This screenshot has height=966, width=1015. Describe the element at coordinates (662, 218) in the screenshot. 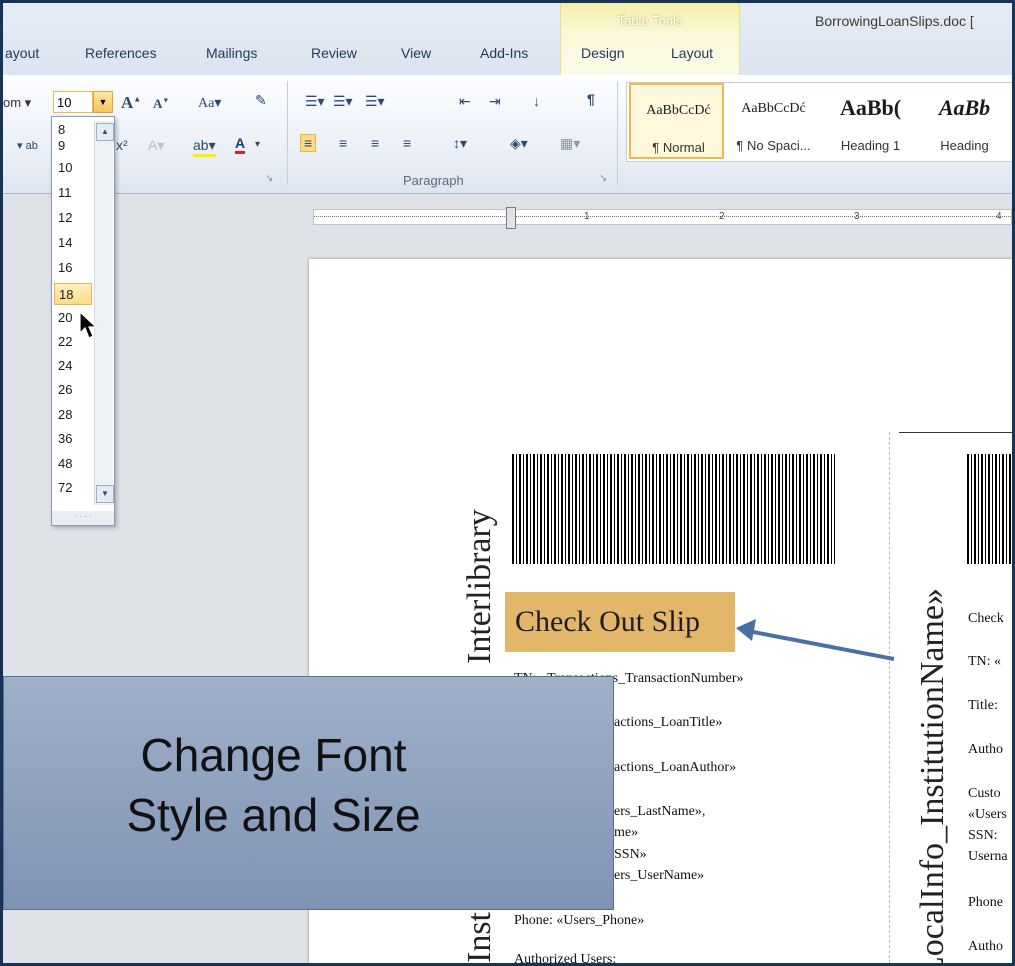

I see `horizontal-ruler: 1 2 3 4` at that location.